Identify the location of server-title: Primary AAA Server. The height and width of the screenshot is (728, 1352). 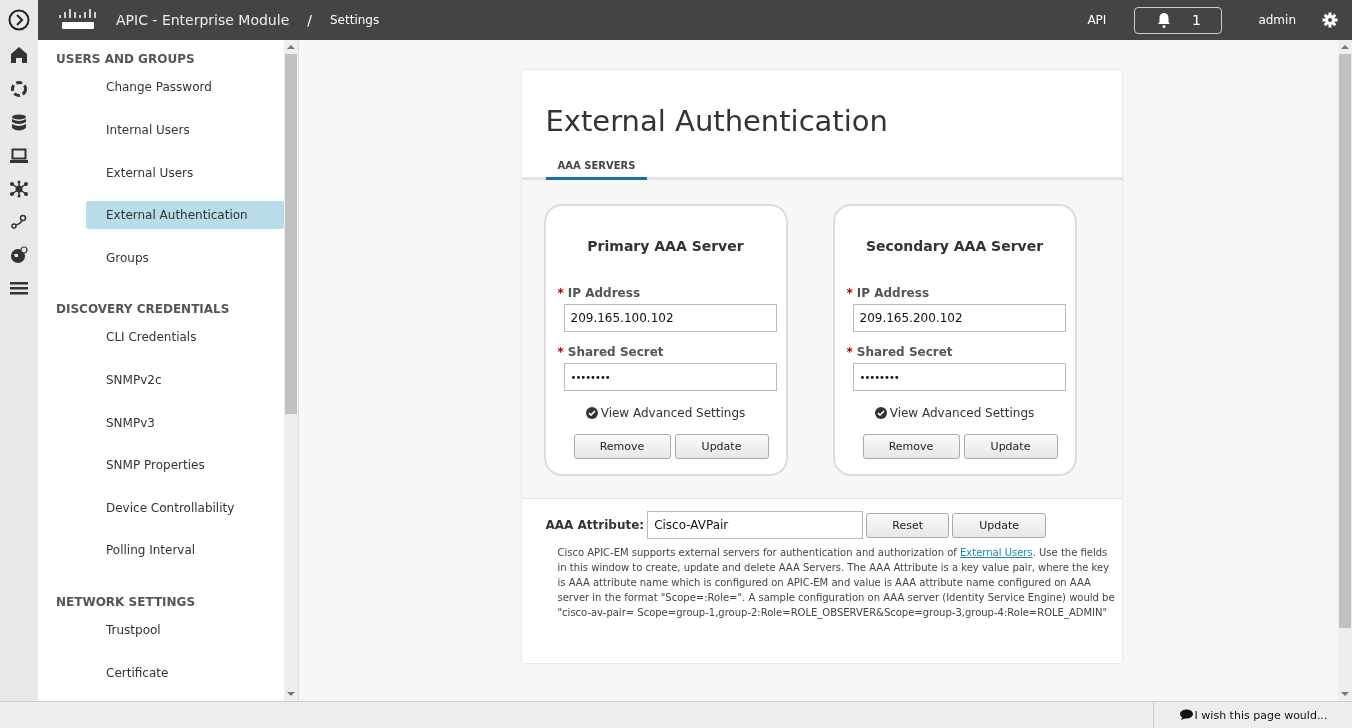
(665, 246).